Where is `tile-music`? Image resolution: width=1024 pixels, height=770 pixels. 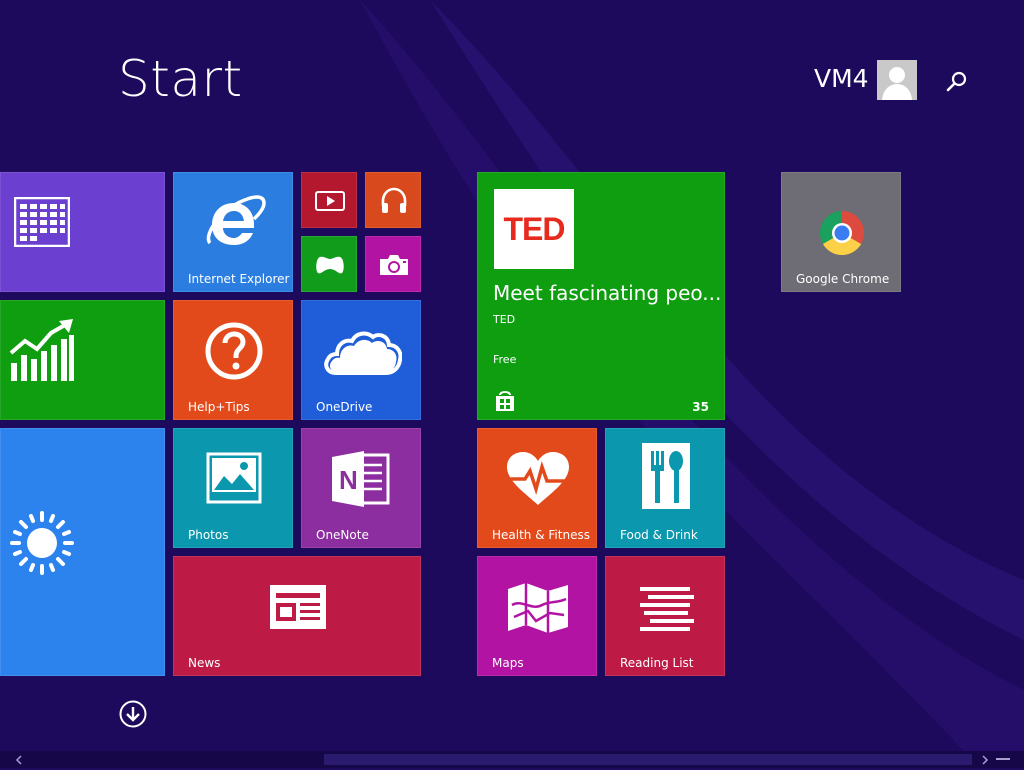 tile-music is located at coordinates (393, 200).